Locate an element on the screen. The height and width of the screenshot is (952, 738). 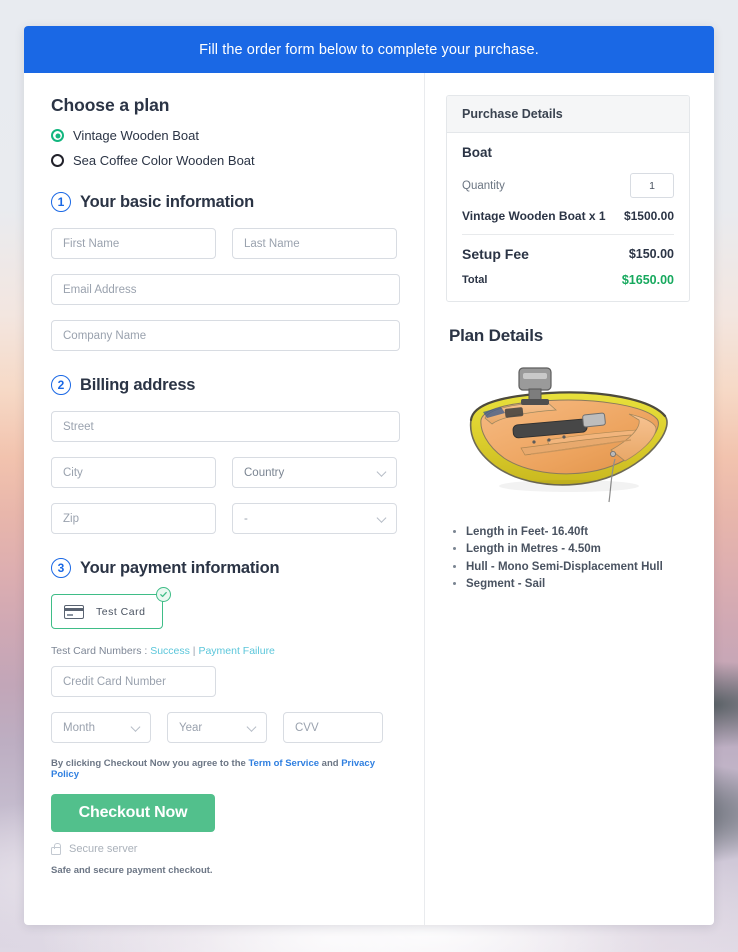
city-country-row: City Country is located at coordinates (225, 472).